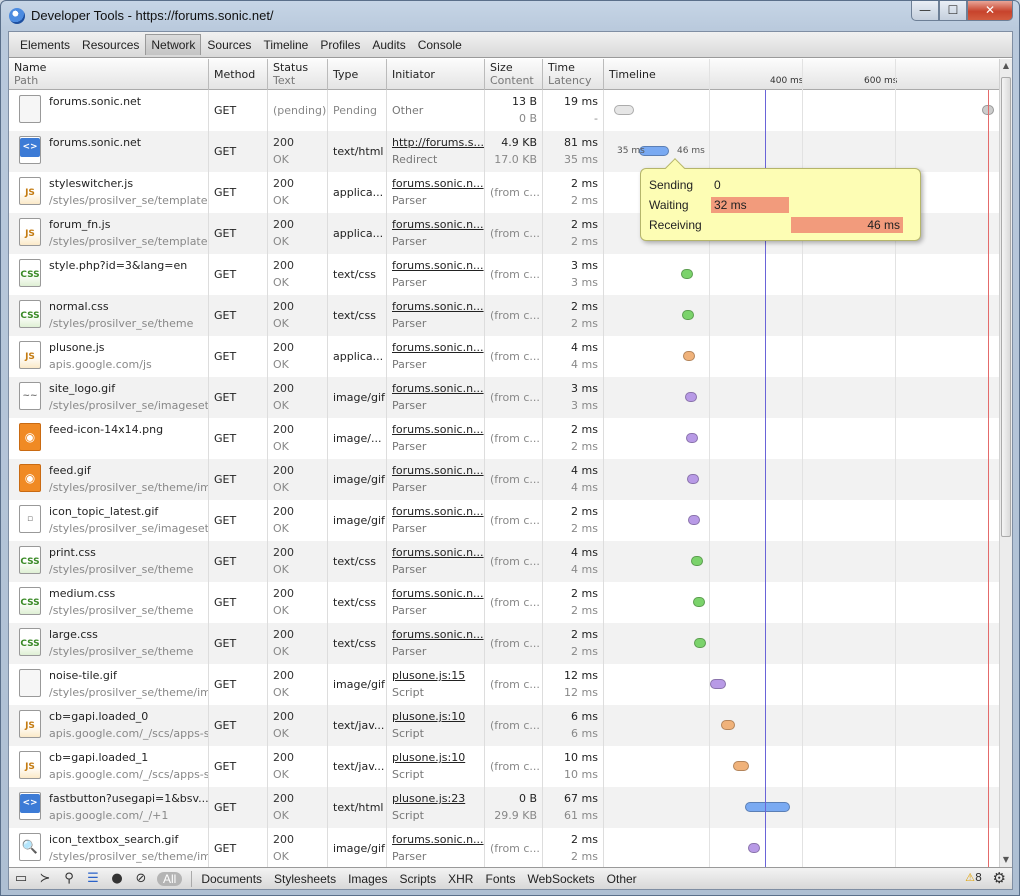 The height and width of the screenshot is (896, 1020). What do you see at coordinates (126, 593) in the screenshot?
I see `request-name: medium.css` at bounding box center [126, 593].